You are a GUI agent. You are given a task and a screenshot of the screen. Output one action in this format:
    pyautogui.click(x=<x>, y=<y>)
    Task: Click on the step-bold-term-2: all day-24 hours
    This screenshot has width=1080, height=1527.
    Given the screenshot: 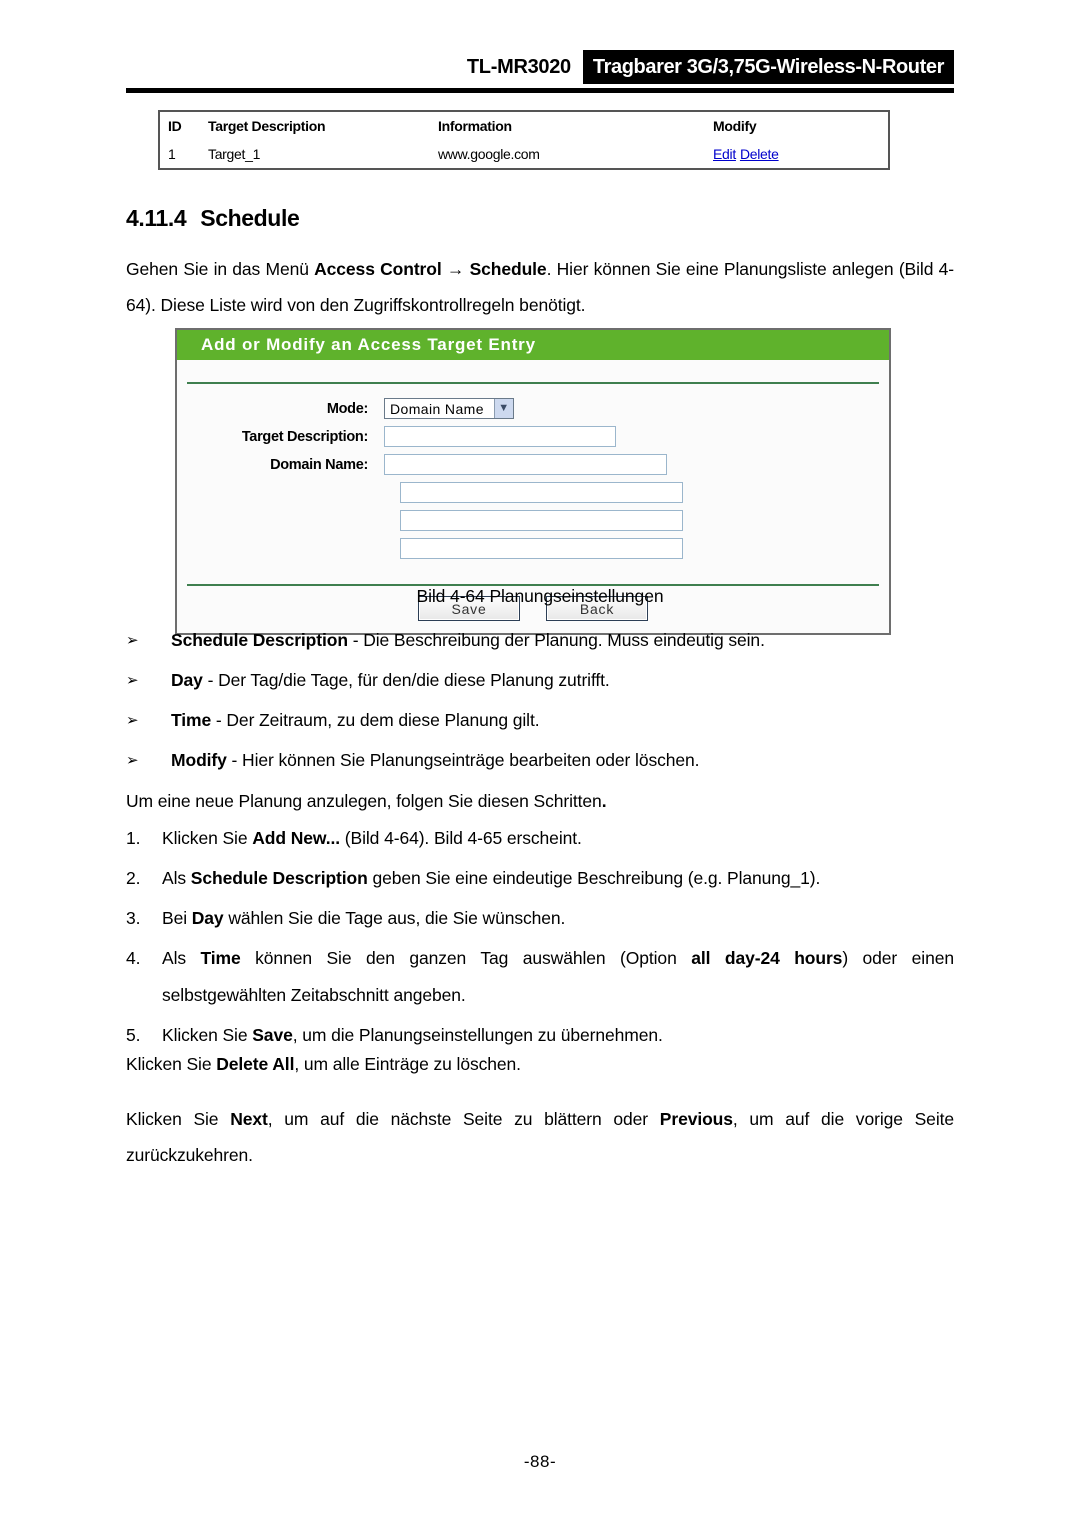 What is the action you would take?
    pyautogui.click(x=767, y=958)
    